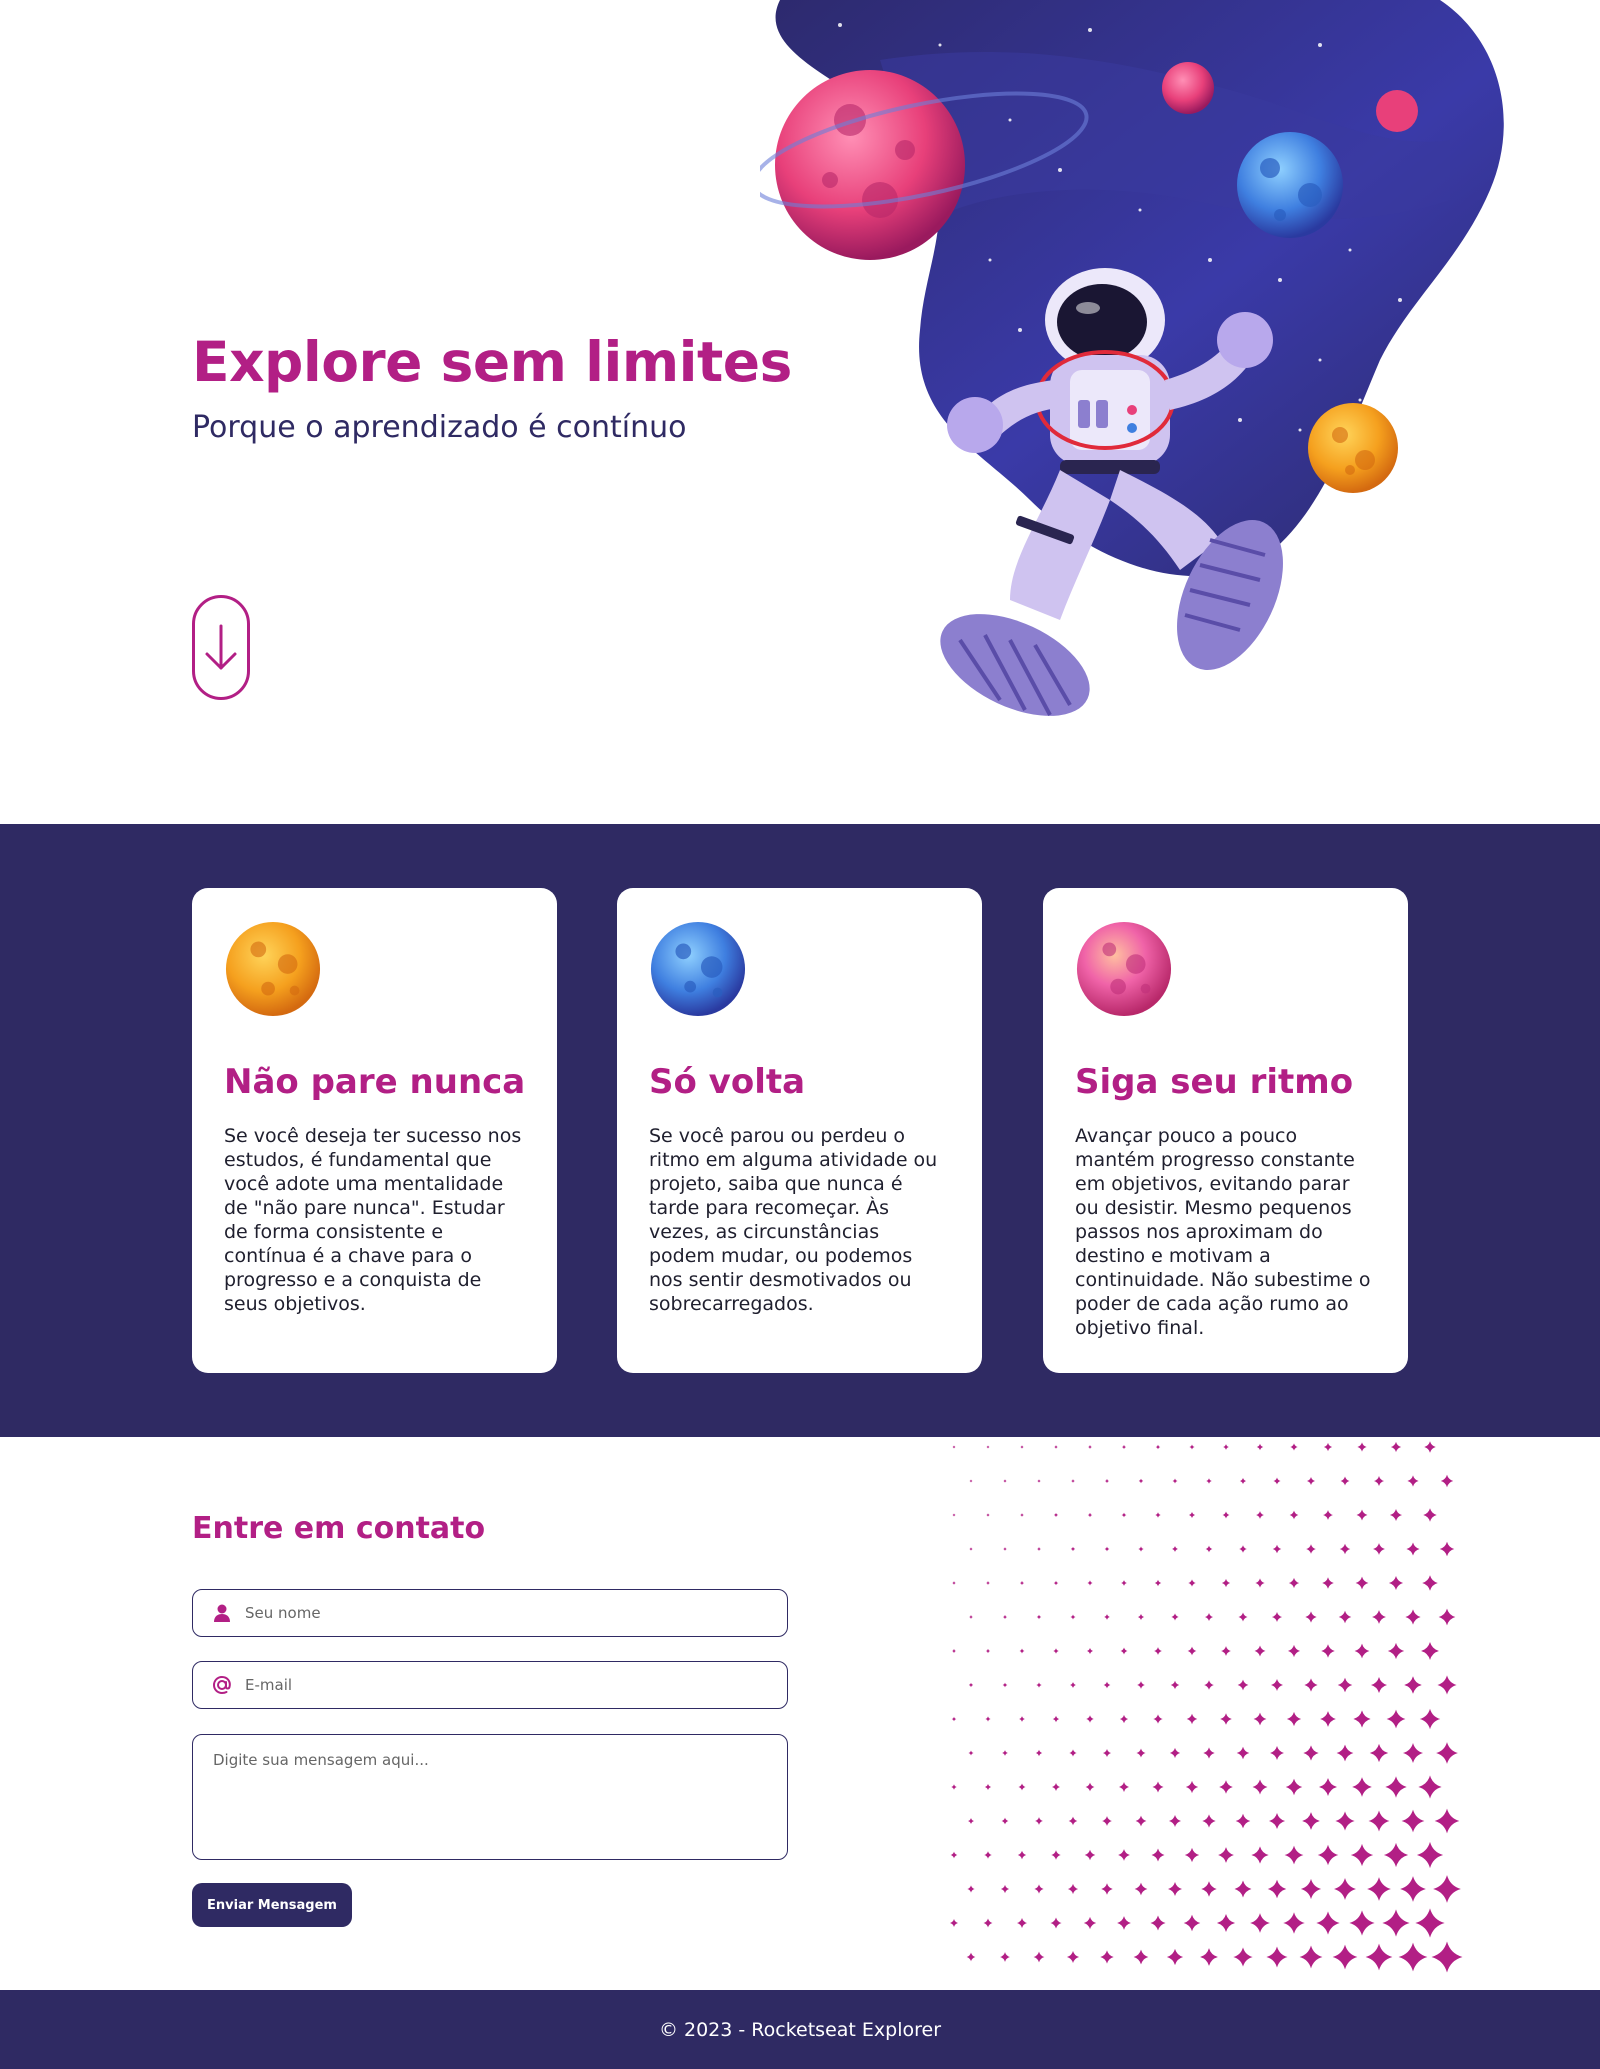 This screenshot has height=2069, width=1600. What do you see at coordinates (1214, 1082) in the screenshot?
I see `card-title: Siga seu ritmo` at bounding box center [1214, 1082].